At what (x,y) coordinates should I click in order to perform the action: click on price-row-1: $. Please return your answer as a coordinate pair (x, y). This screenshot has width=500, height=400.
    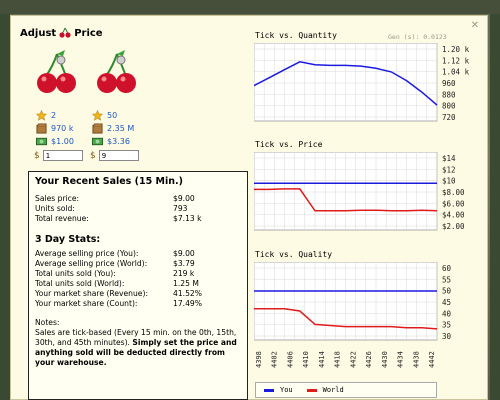
    Looking at the image, I should click on (58, 155).